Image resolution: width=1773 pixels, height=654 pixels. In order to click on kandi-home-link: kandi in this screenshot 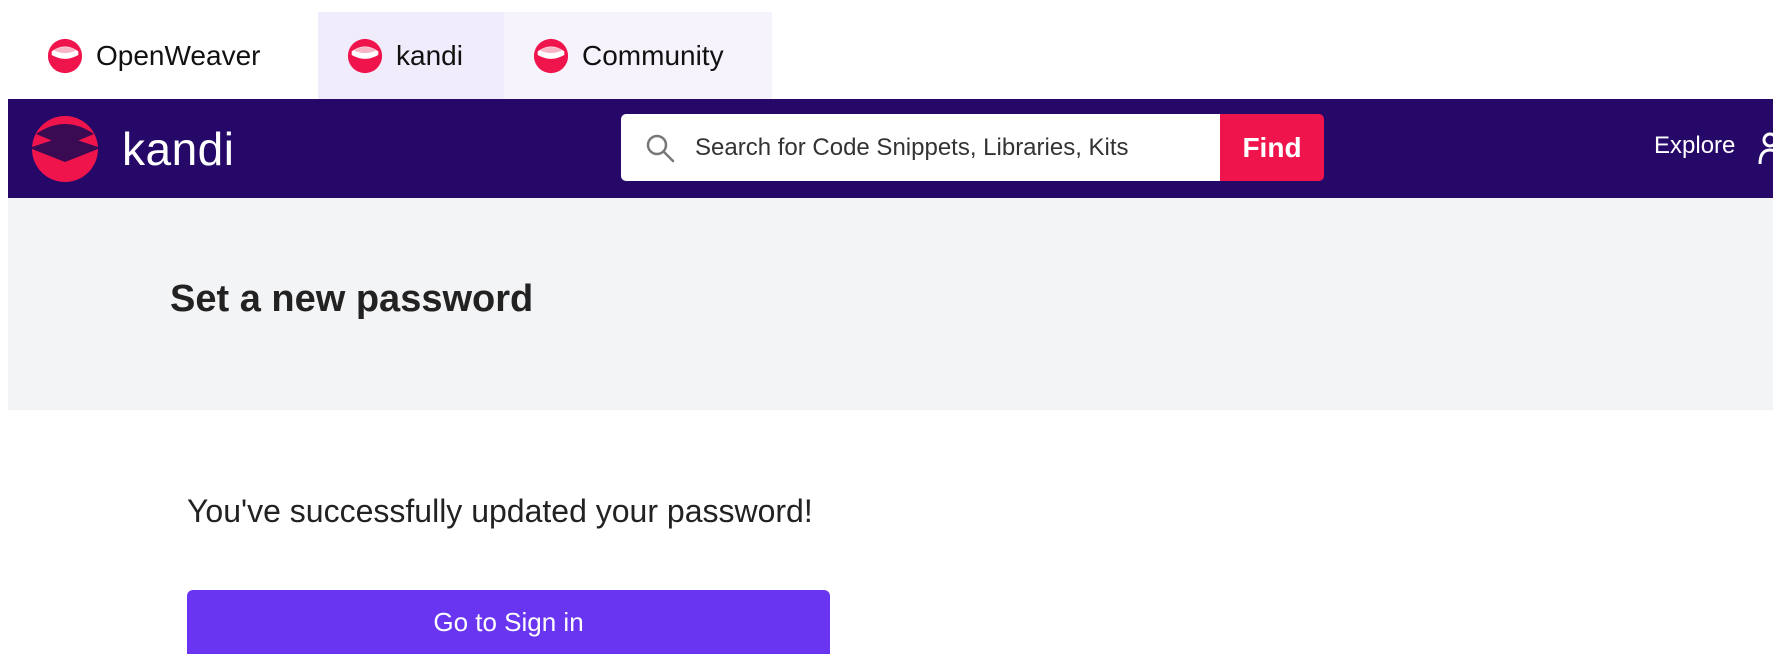, I will do `click(132, 149)`.